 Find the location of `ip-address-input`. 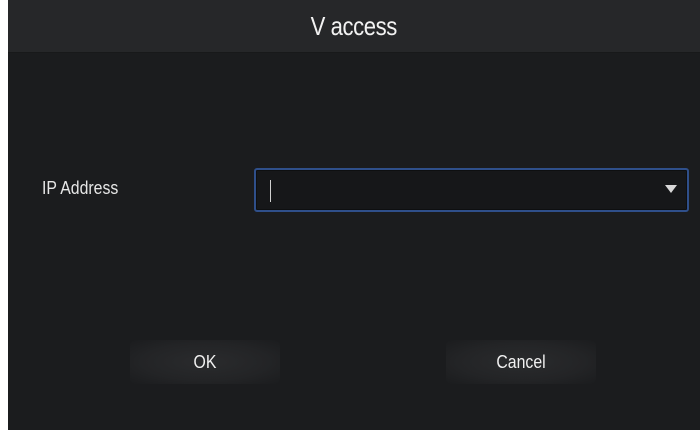

ip-address-input is located at coordinates (453, 190).